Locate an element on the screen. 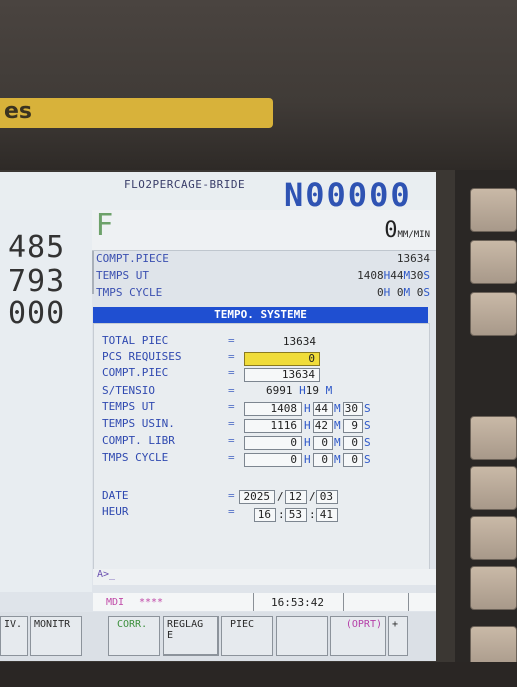  label-plate-text: es is located at coordinates (18, 111).